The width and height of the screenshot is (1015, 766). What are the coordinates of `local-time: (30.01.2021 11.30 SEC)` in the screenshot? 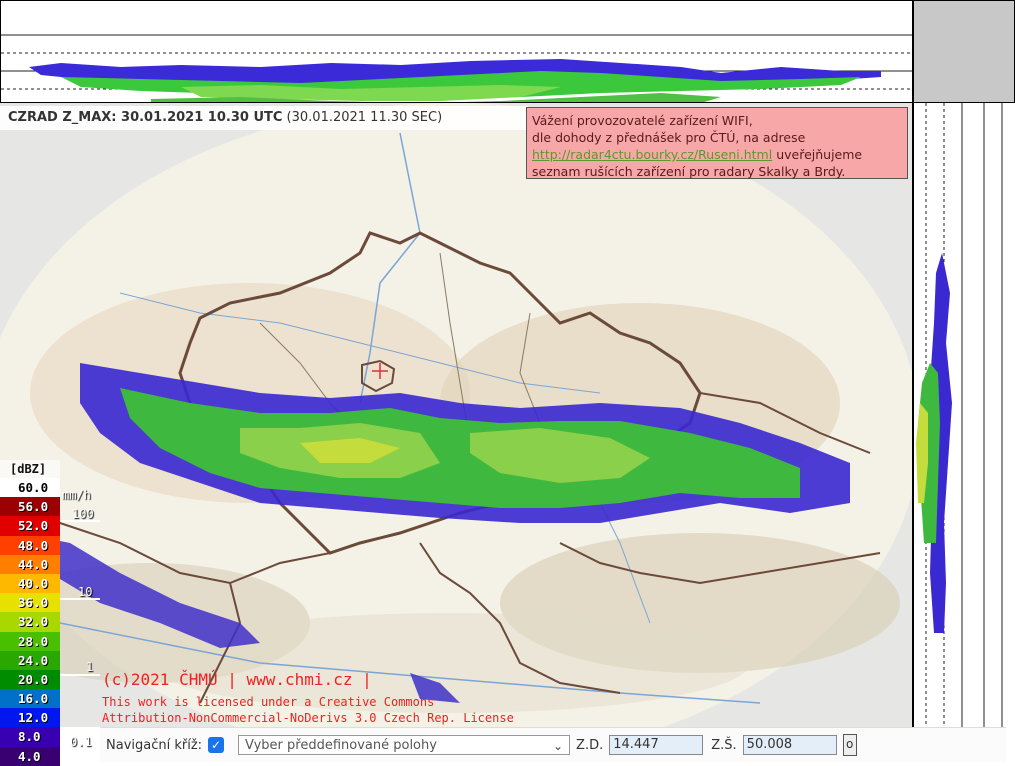 It's located at (364, 117).